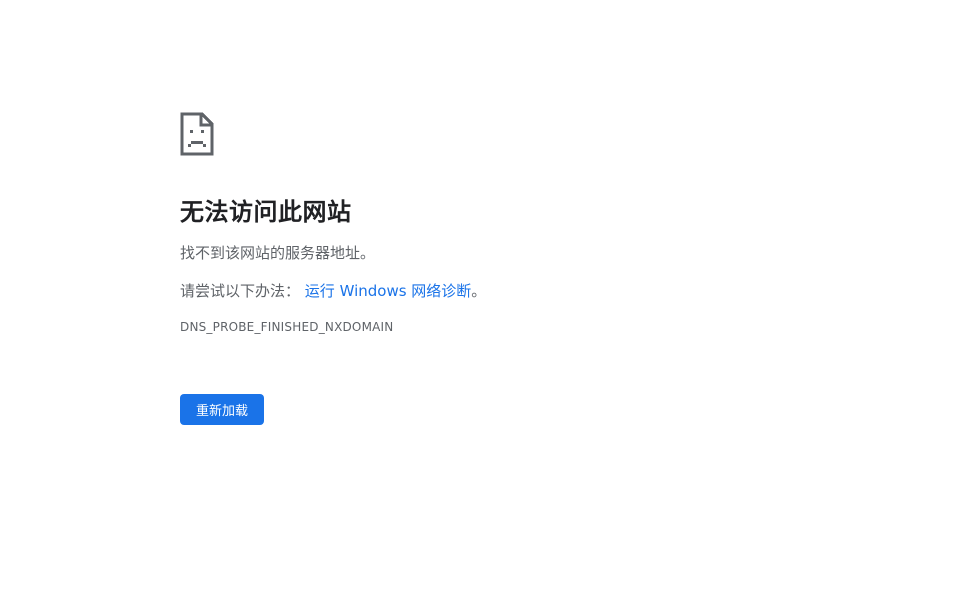  I want to click on error-hint: 请尝试以下办法： 运行 Windows 网络诊断。, so click(480, 291).